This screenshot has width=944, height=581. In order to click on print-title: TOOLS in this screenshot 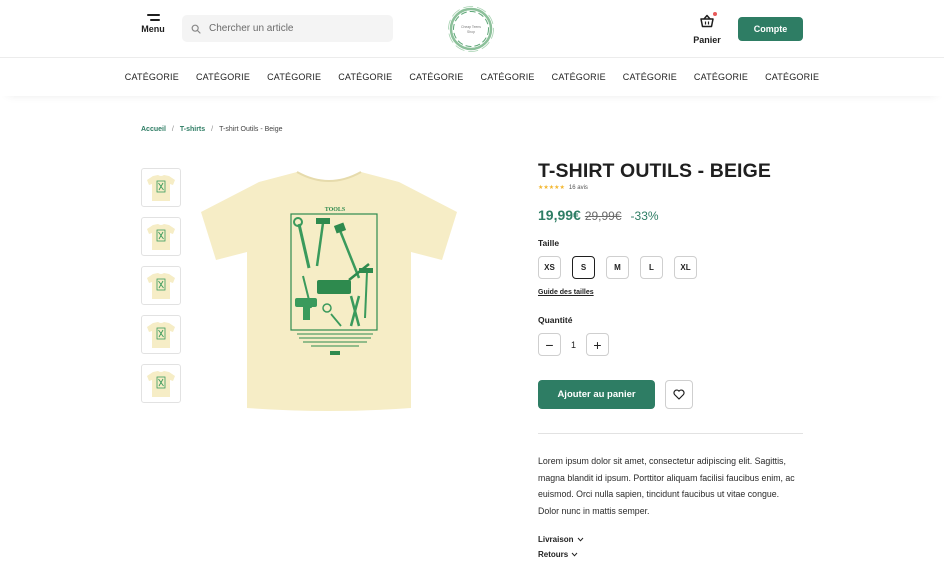, I will do `click(335, 210)`.